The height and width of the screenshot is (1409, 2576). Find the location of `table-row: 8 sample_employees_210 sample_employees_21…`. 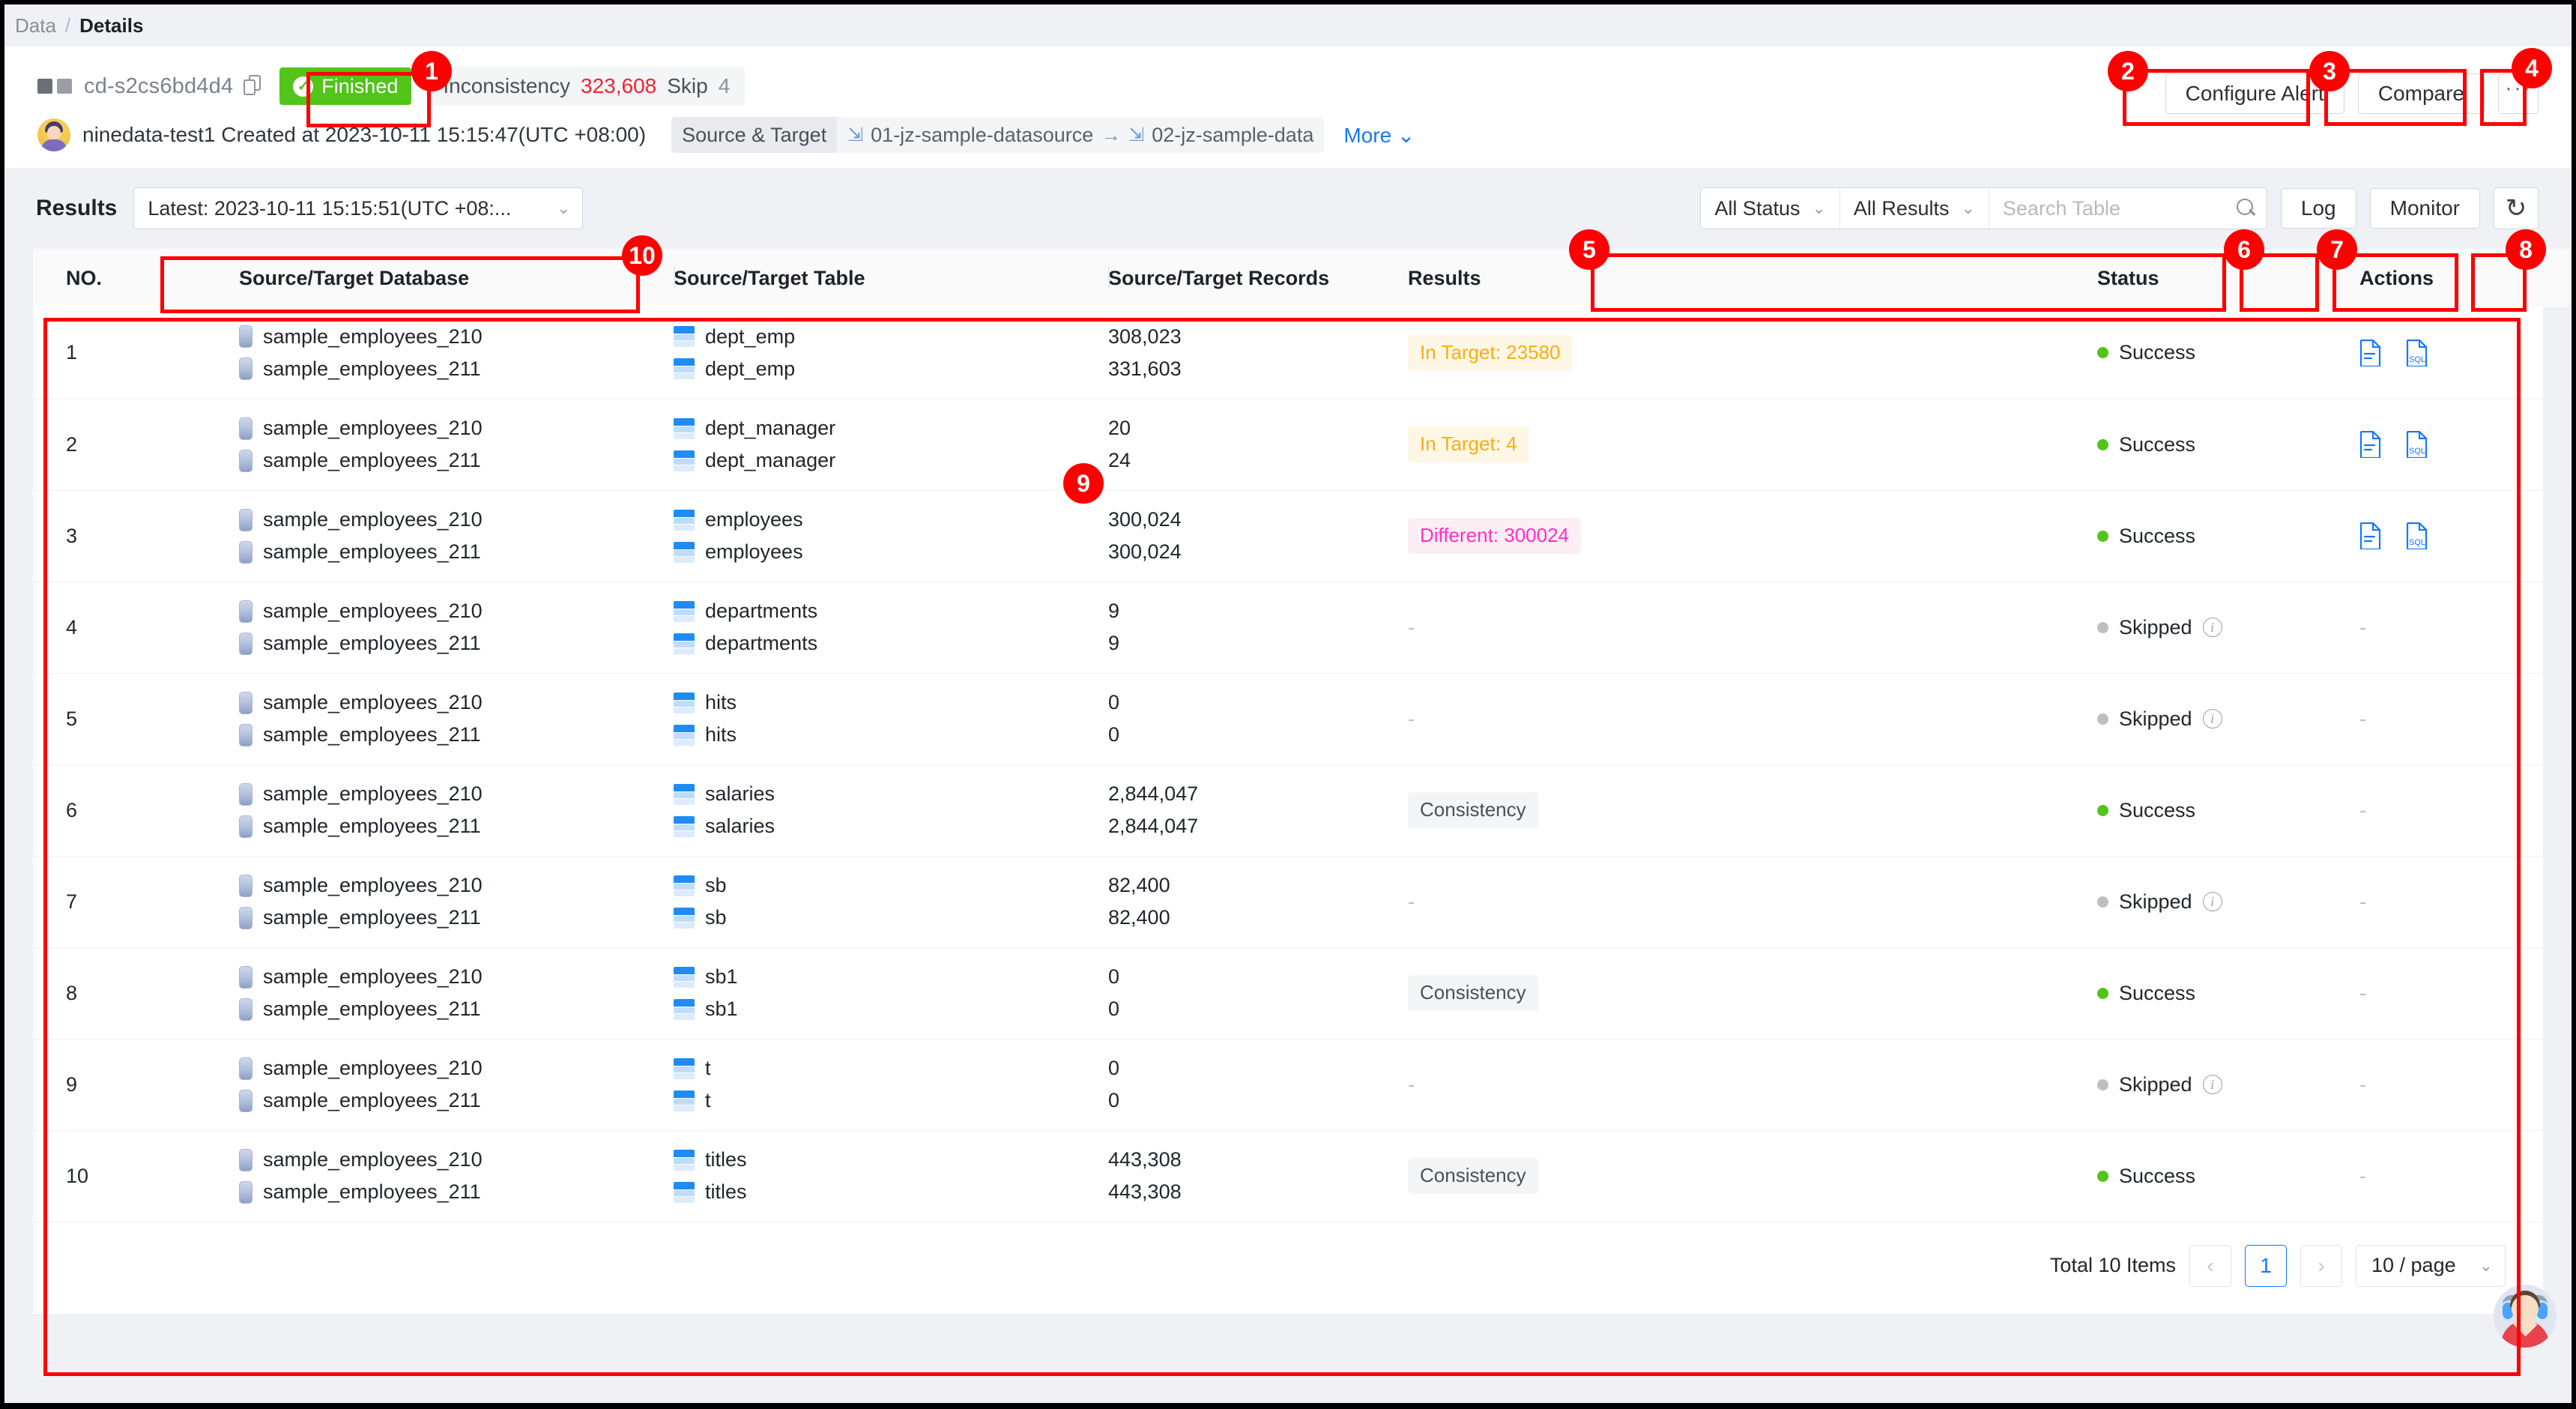

table-row: 8 sample_employees_210 sample_employees_21… is located at coordinates (1301, 993).